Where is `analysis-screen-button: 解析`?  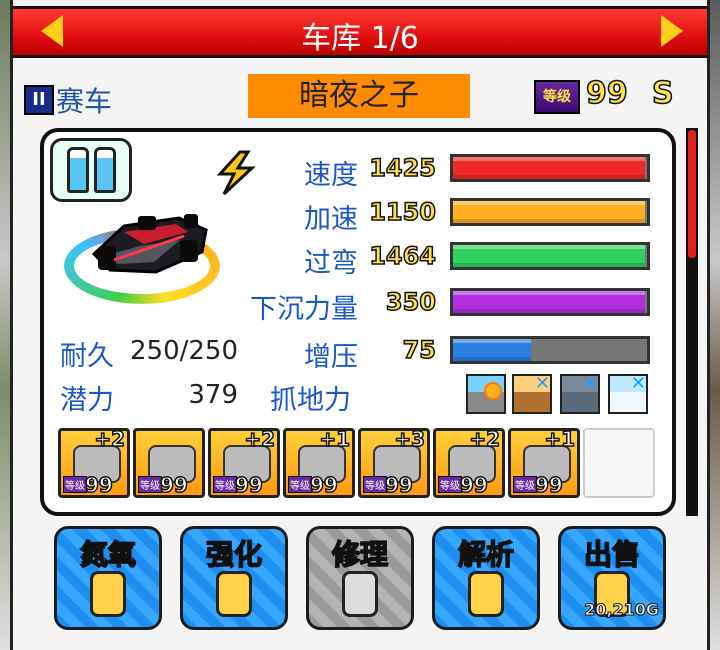
analysis-screen-button: 解析 is located at coordinates (486, 578).